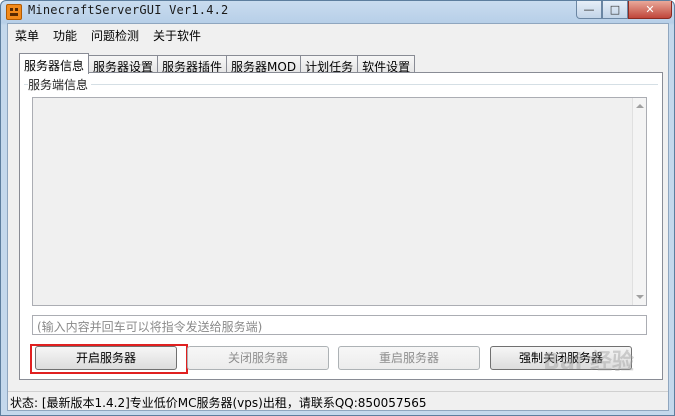 This screenshot has height=416, width=675. What do you see at coordinates (640, 106) in the screenshot?
I see `scroll-up-icon` at bounding box center [640, 106].